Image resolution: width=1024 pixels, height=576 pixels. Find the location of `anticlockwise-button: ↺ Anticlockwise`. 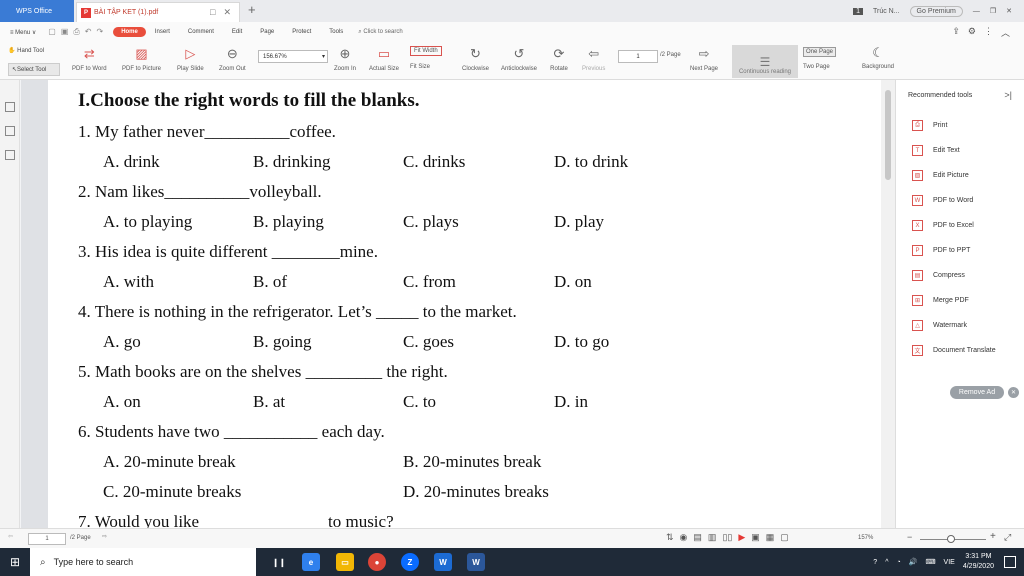

anticlockwise-button: ↺ Anticlockwise is located at coordinates (519, 58).